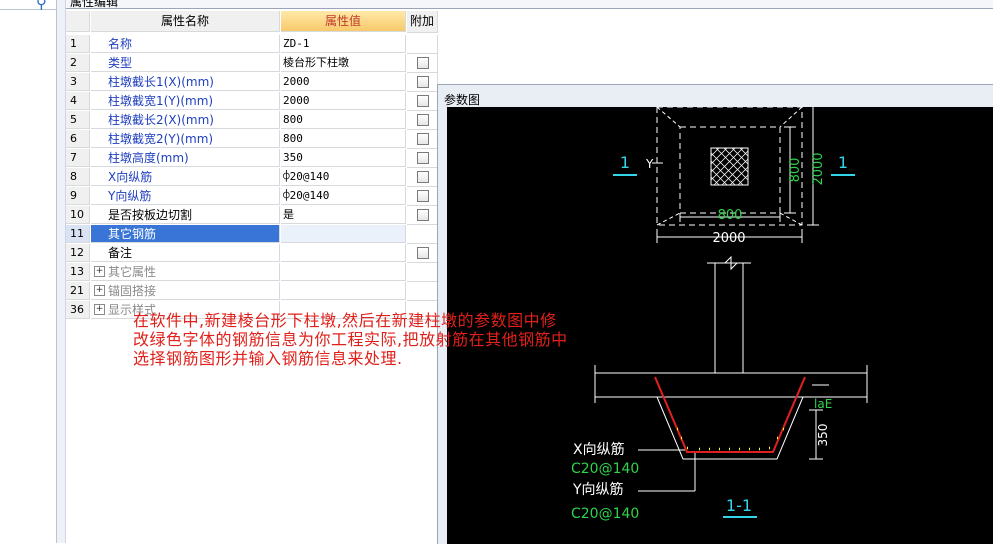 This screenshot has height=547, width=993. Describe the element at coordinates (61, 271) in the screenshot. I see `splitter` at that location.